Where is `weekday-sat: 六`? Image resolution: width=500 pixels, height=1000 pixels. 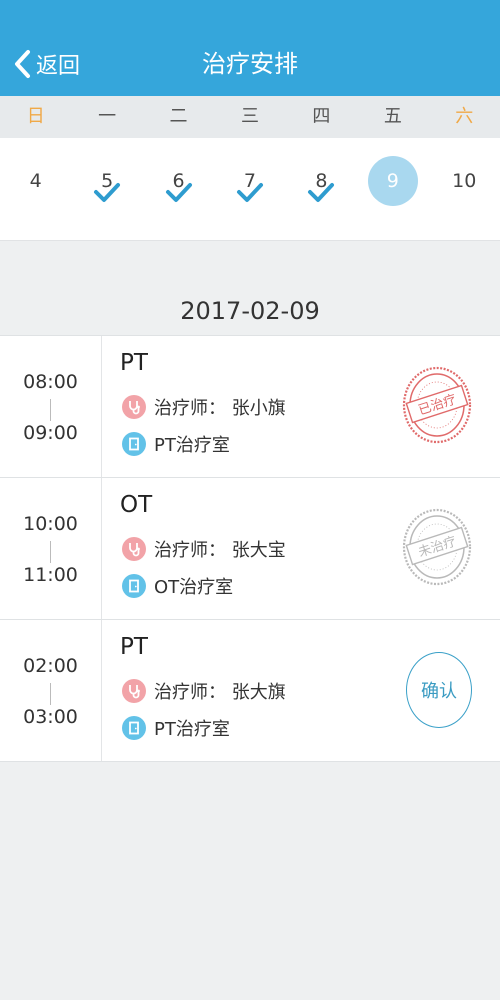
weekday-sat: 六 is located at coordinates (464, 116).